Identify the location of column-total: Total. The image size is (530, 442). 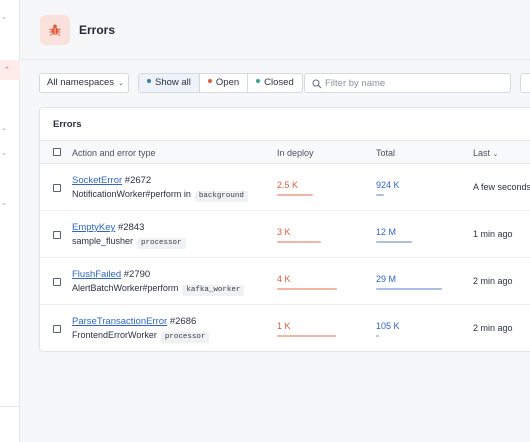
(385, 153).